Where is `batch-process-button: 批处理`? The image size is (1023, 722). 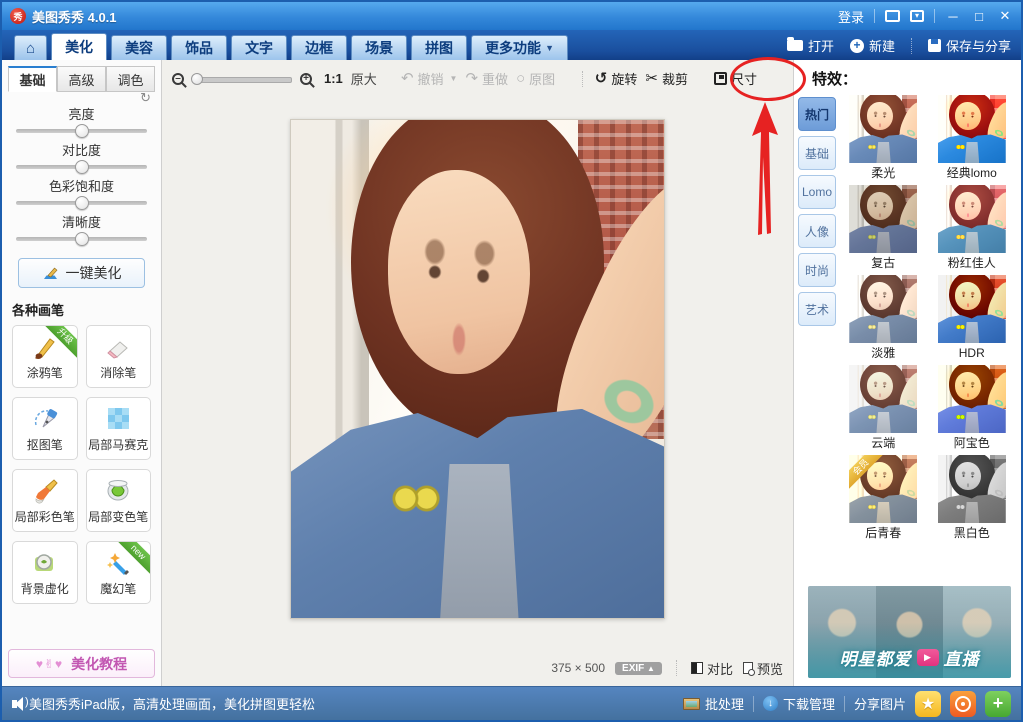
batch-process-button: 批处理 is located at coordinates (713, 703).